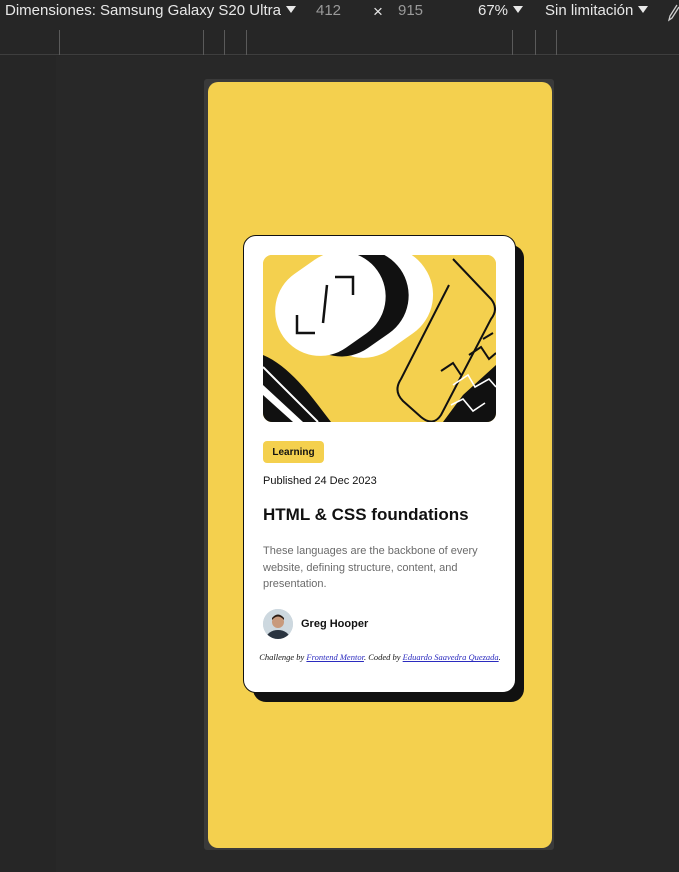 Image resolution: width=679 pixels, height=872 pixels. I want to click on zoom-selector: 67%, so click(501, 10).